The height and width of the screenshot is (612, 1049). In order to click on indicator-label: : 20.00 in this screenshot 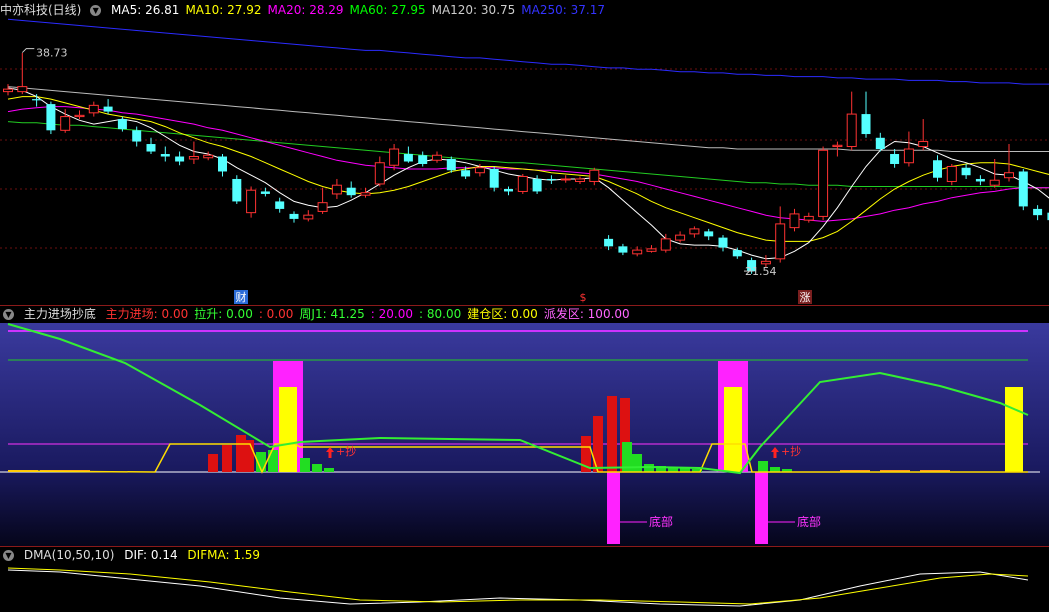, I will do `click(392, 314)`.